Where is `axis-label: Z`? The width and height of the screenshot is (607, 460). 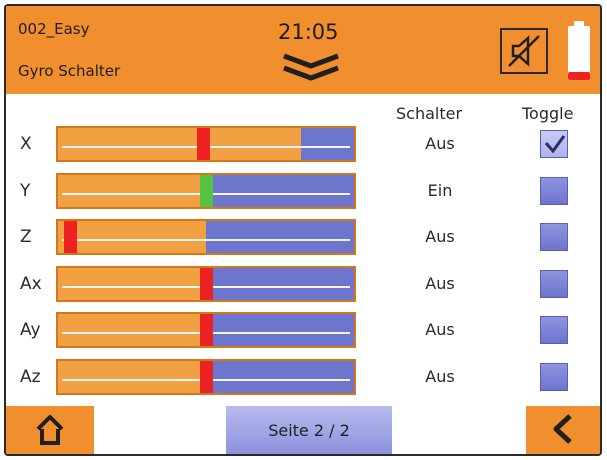 axis-label: Z is located at coordinates (26, 237).